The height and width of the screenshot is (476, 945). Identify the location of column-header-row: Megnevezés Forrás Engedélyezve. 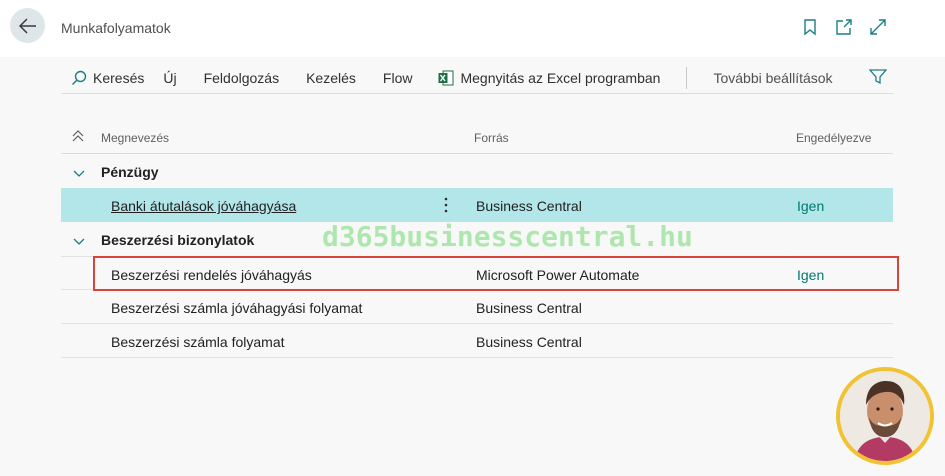
(477, 137).